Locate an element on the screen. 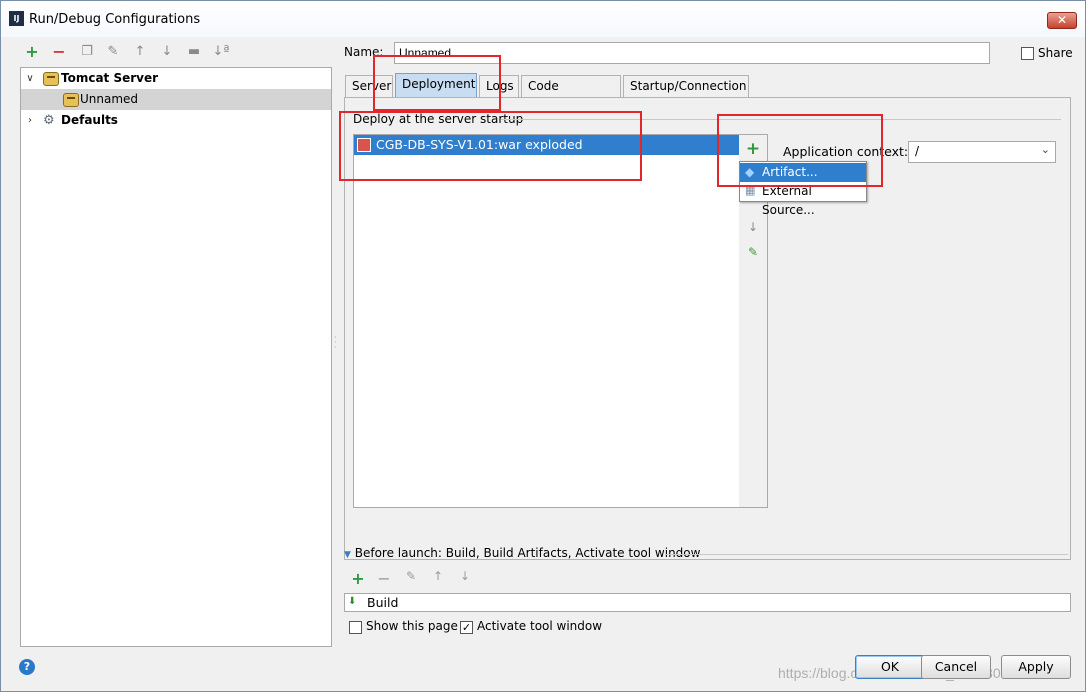 The image size is (1086, 692). ok-button: OK is located at coordinates (890, 667).